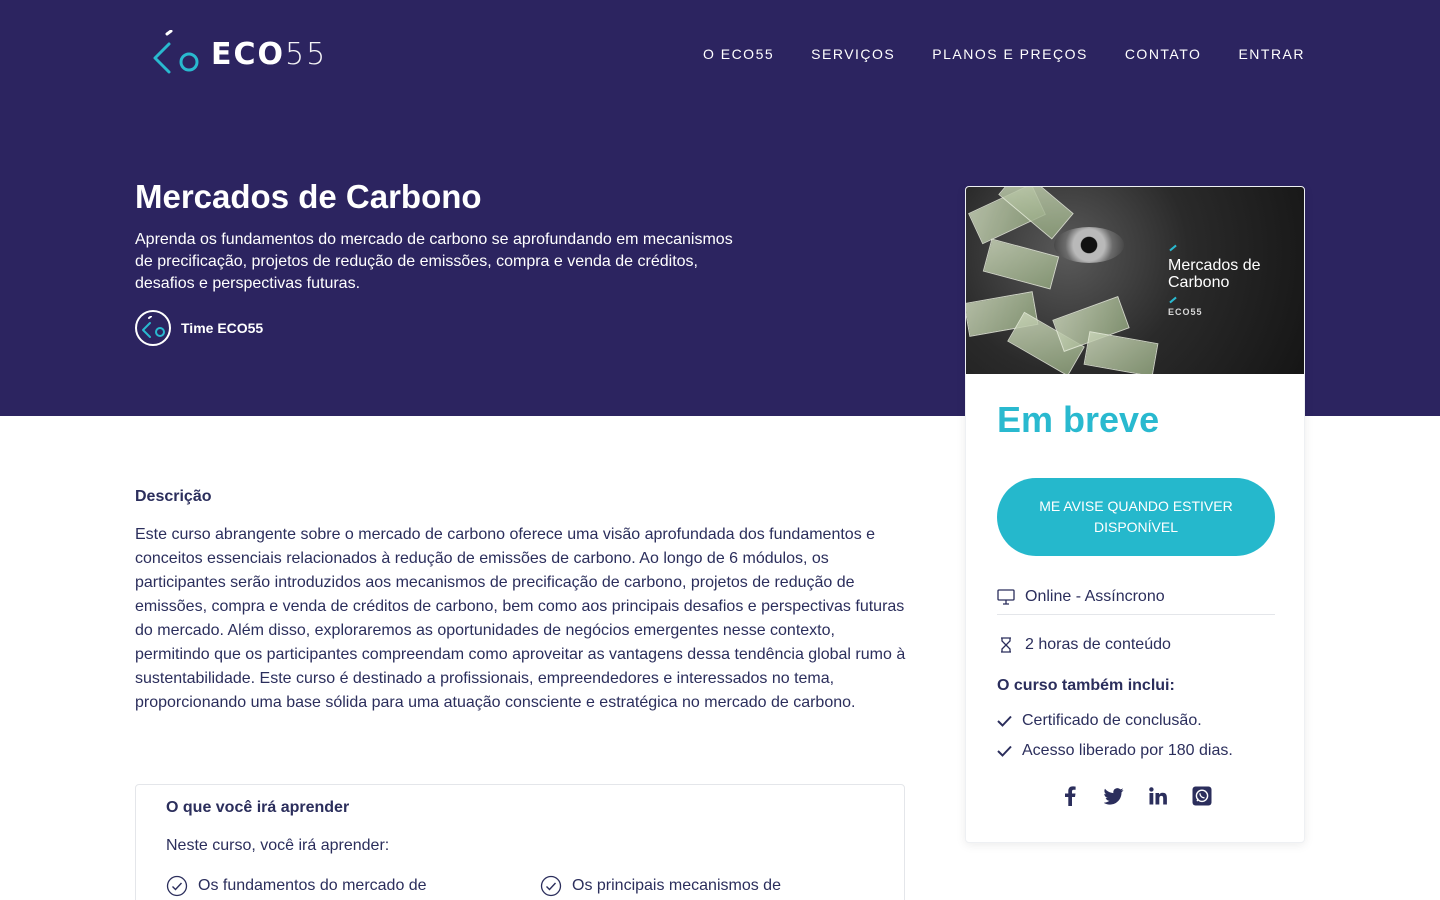 The width and height of the screenshot is (1440, 900). I want to click on monitor-icon, so click(1006, 596).